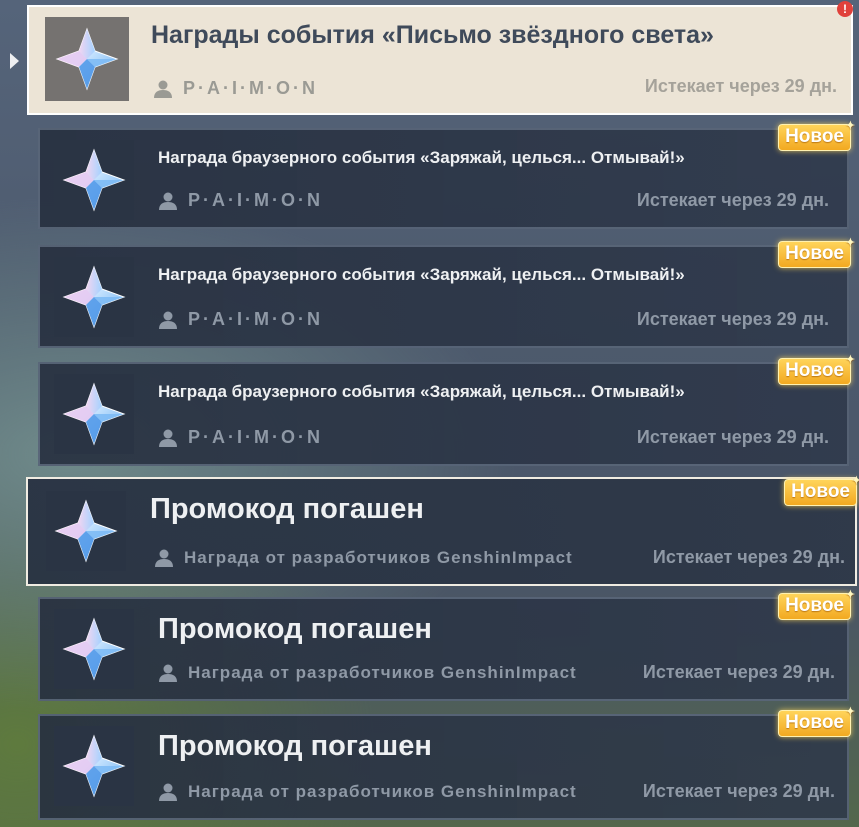 The height and width of the screenshot is (827, 859). What do you see at coordinates (432, 35) in the screenshot?
I see `mail-title: Награды события «Письмо звёздного света»` at bounding box center [432, 35].